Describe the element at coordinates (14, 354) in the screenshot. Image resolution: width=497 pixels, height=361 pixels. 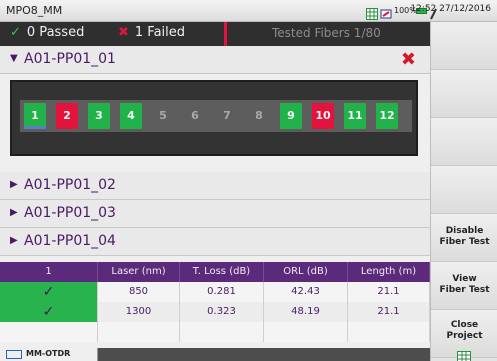
I see `otdr-trace-icon` at that location.